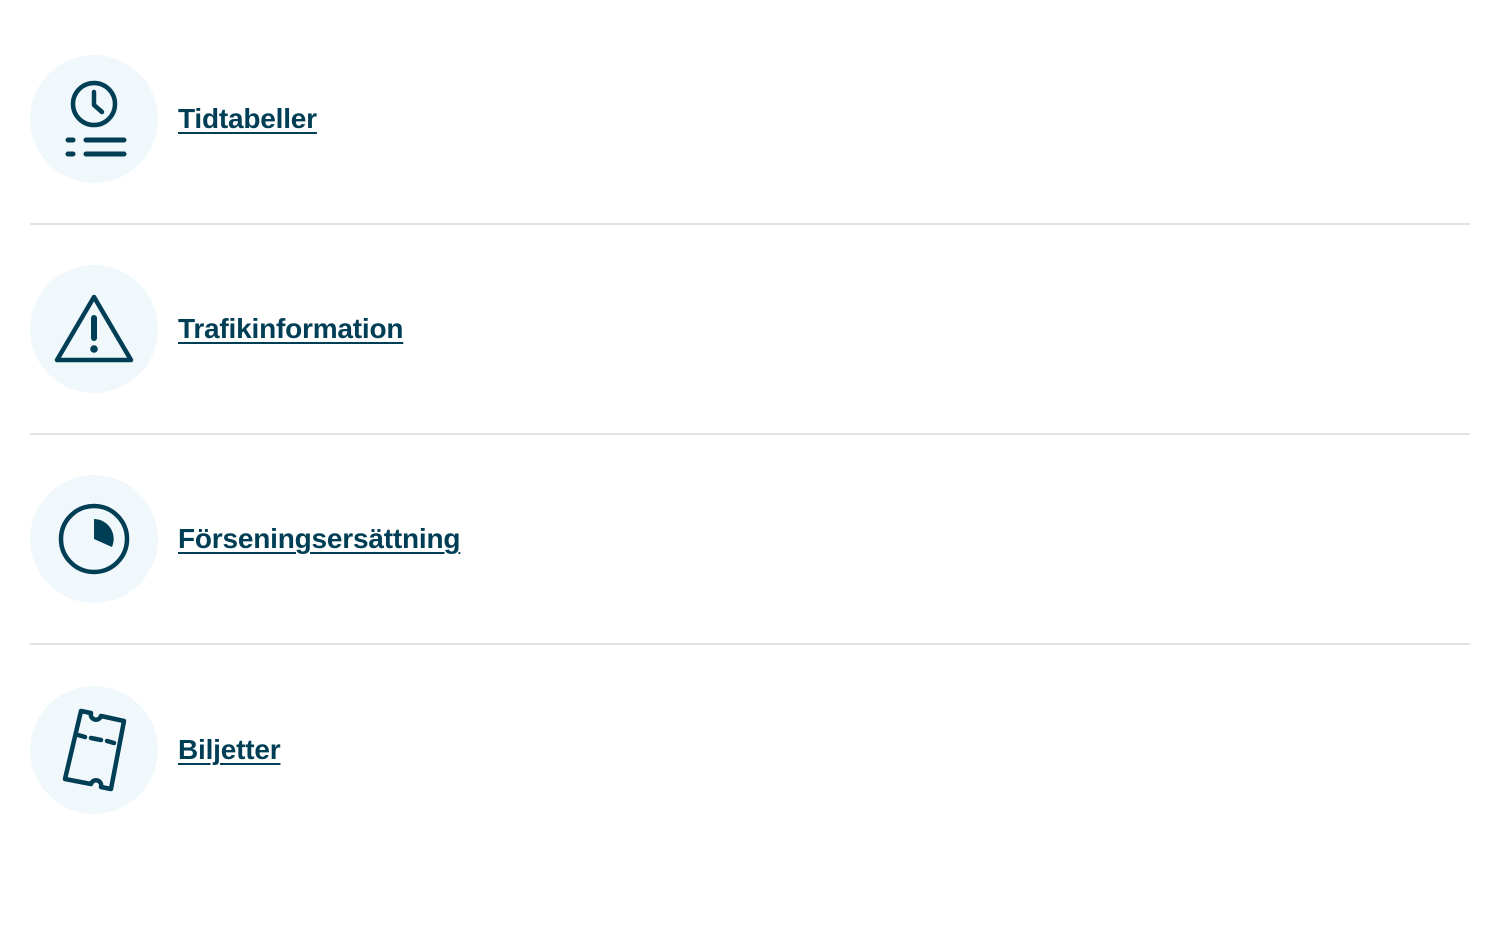  Describe the element at coordinates (319, 539) in the screenshot. I see `forseningsersattning-link: Förseningsersättning` at that location.